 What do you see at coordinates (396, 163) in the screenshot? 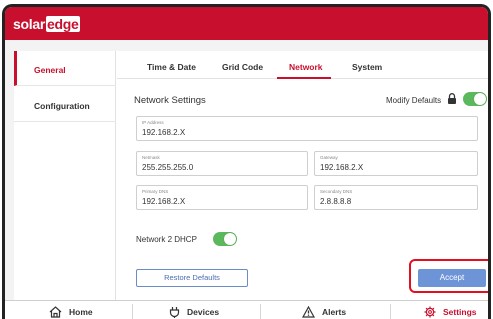
I see `gateway-field: Gateway 192.168.2.X` at bounding box center [396, 163].